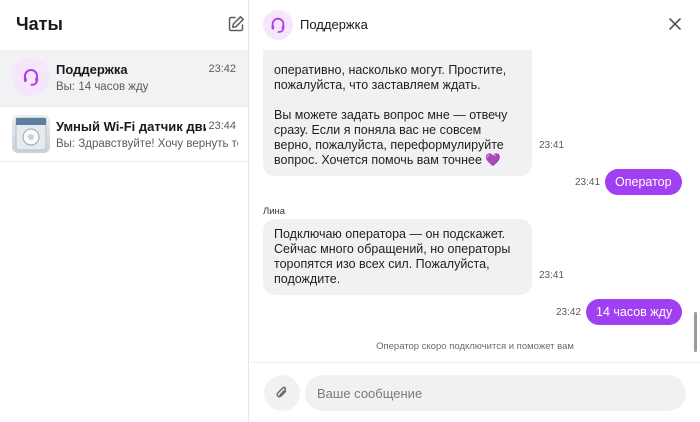 The image size is (700, 422). What do you see at coordinates (222, 126) in the screenshot?
I see `chat-time: 23:44` at bounding box center [222, 126].